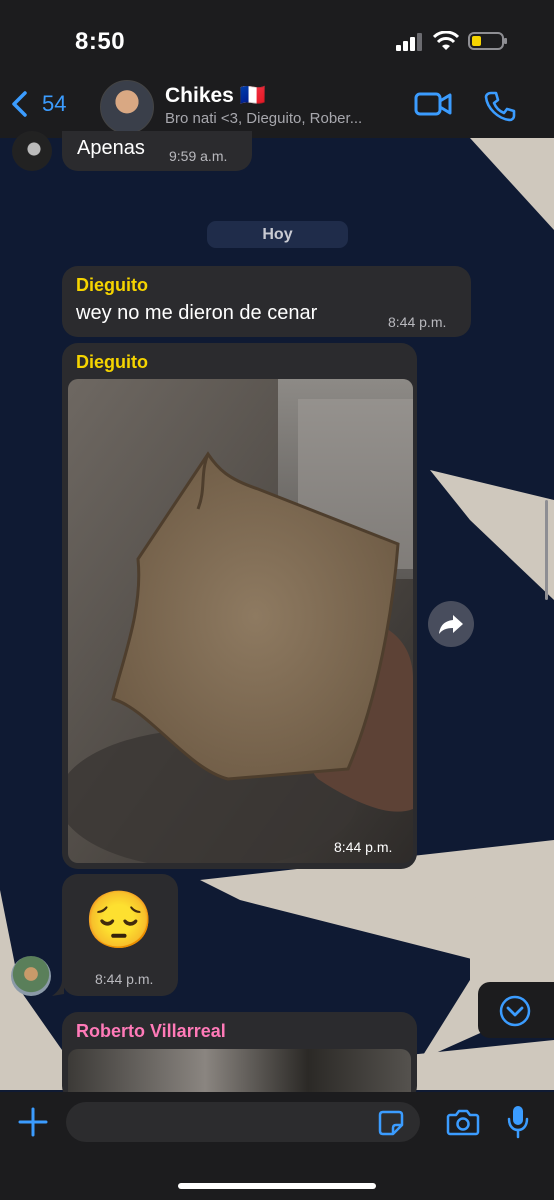 Image resolution: width=554 pixels, height=1200 pixels. Describe the element at coordinates (433, 104) in the screenshot. I see `video-call-icon` at that location.